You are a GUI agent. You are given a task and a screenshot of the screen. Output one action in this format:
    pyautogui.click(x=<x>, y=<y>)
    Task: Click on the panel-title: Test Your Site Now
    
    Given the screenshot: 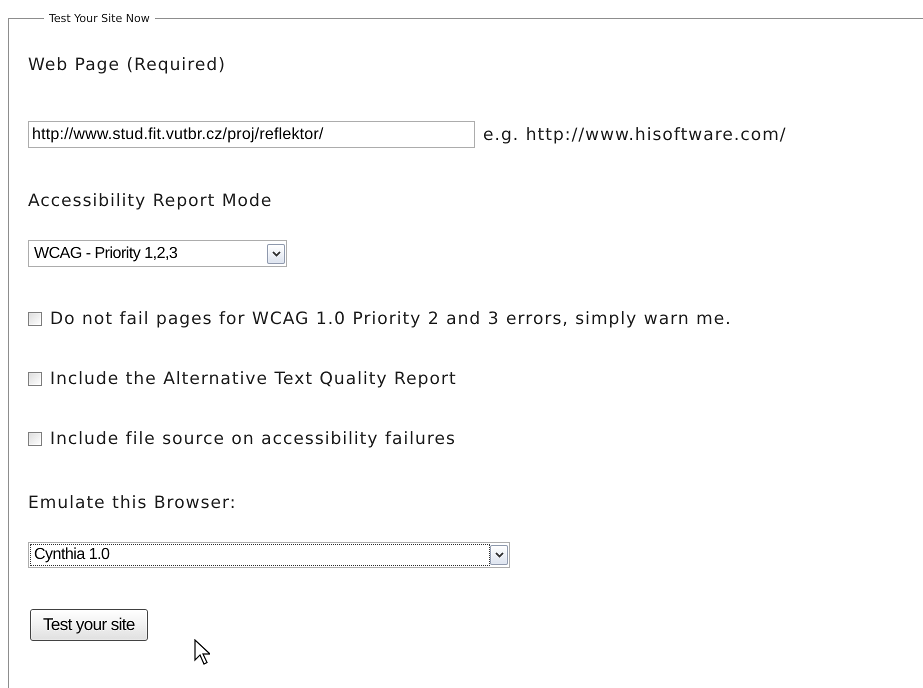 What is the action you would take?
    pyautogui.click(x=99, y=19)
    